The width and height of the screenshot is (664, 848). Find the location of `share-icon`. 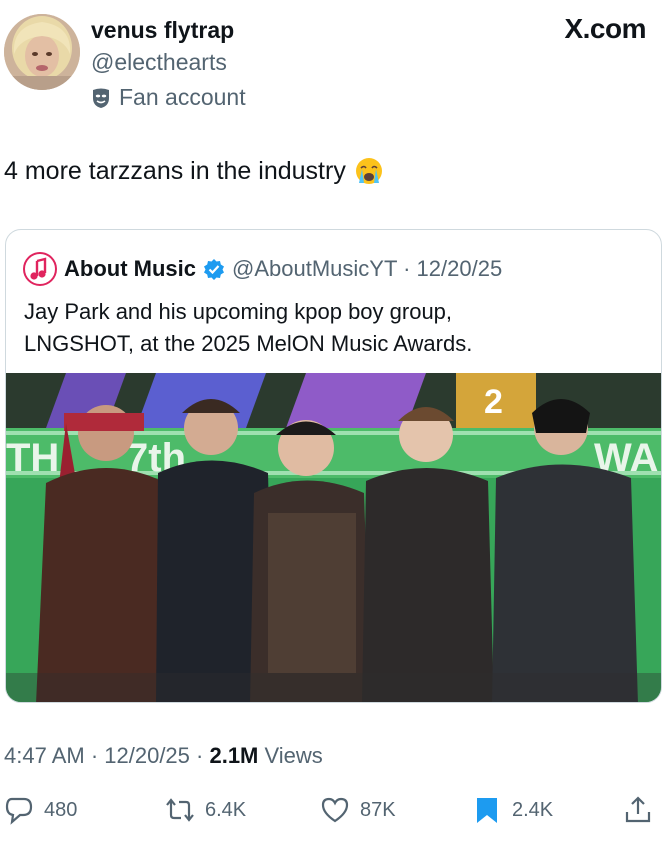

share-icon is located at coordinates (638, 809).